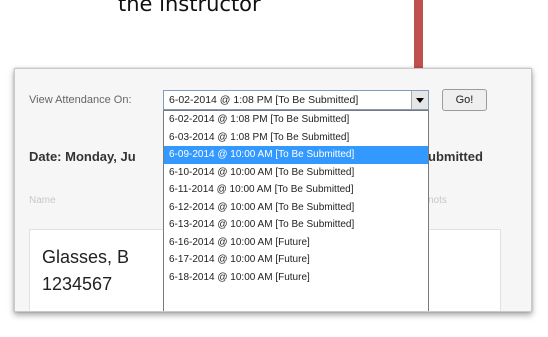 The image size is (548, 337). What do you see at coordinates (86, 257) in the screenshot?
I see `student-name: Glasses, B` at bounding box center [86, 257].